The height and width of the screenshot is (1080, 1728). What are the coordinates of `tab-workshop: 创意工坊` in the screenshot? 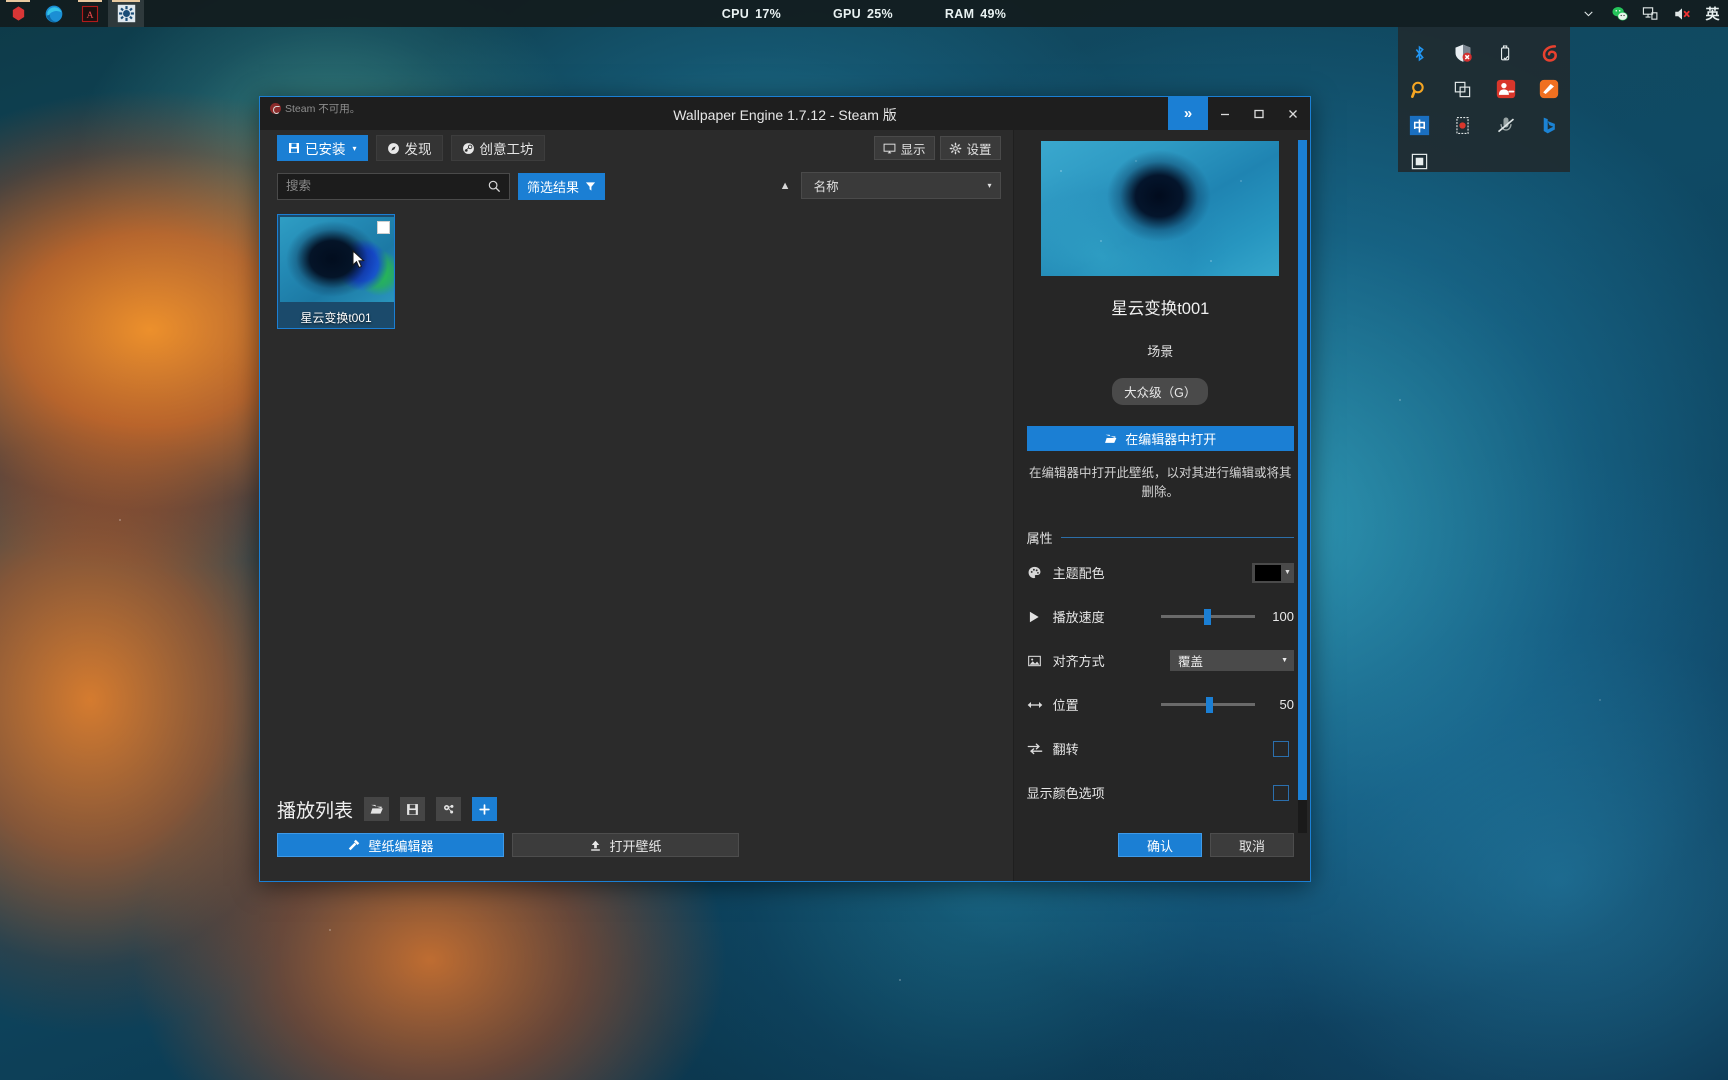 It's located at (497, 148).